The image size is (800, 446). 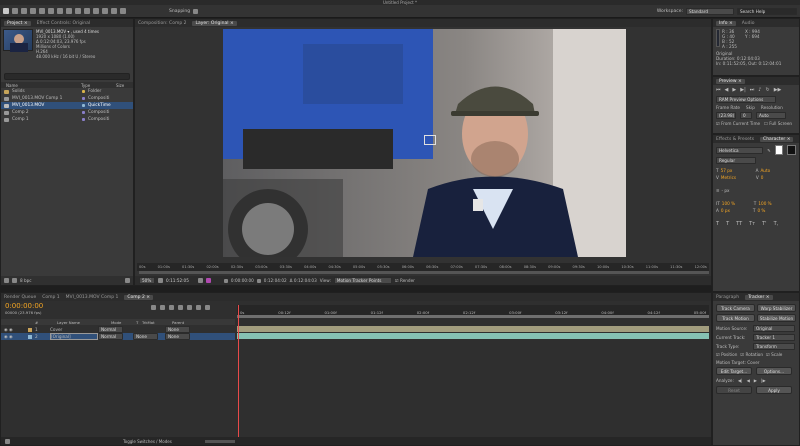 I want to click on analyze-forward-icon: ▶, so click(x=755, y=380).